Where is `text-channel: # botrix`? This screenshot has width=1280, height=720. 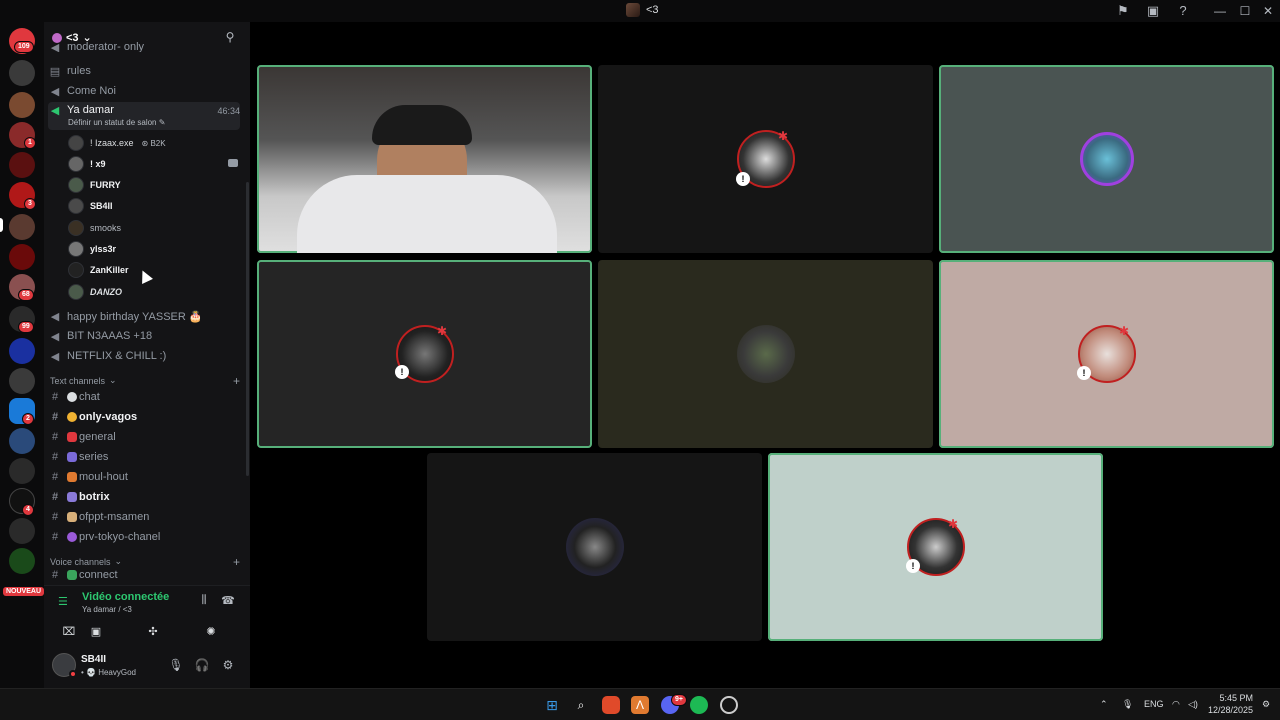 text-channel: # botrix is located at coordinates (144, 497).